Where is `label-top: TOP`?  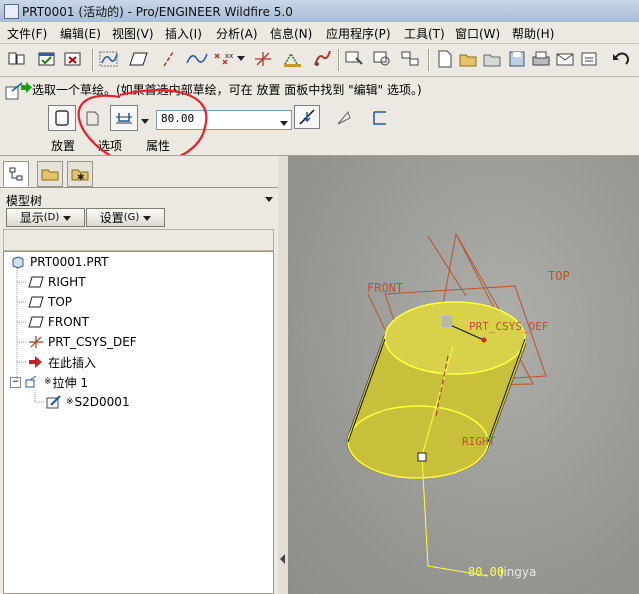 label-top: TOP is located at coordinates (559, 276).